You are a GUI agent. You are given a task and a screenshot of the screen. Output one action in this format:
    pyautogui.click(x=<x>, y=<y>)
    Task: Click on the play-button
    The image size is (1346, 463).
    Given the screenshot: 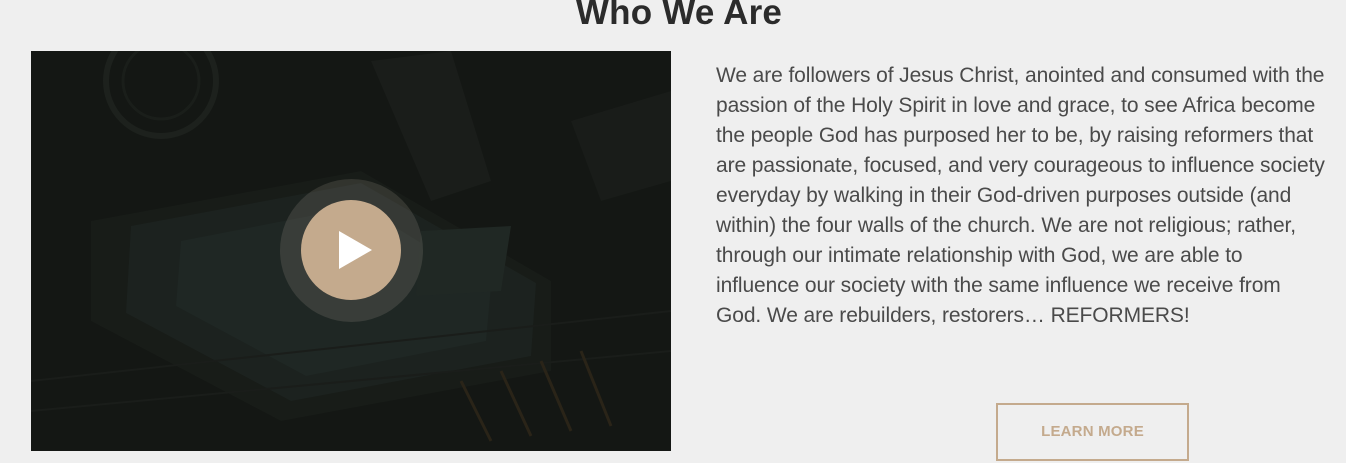 What is the action you would take?
    pyautogui.click(x=351, y=250)
    